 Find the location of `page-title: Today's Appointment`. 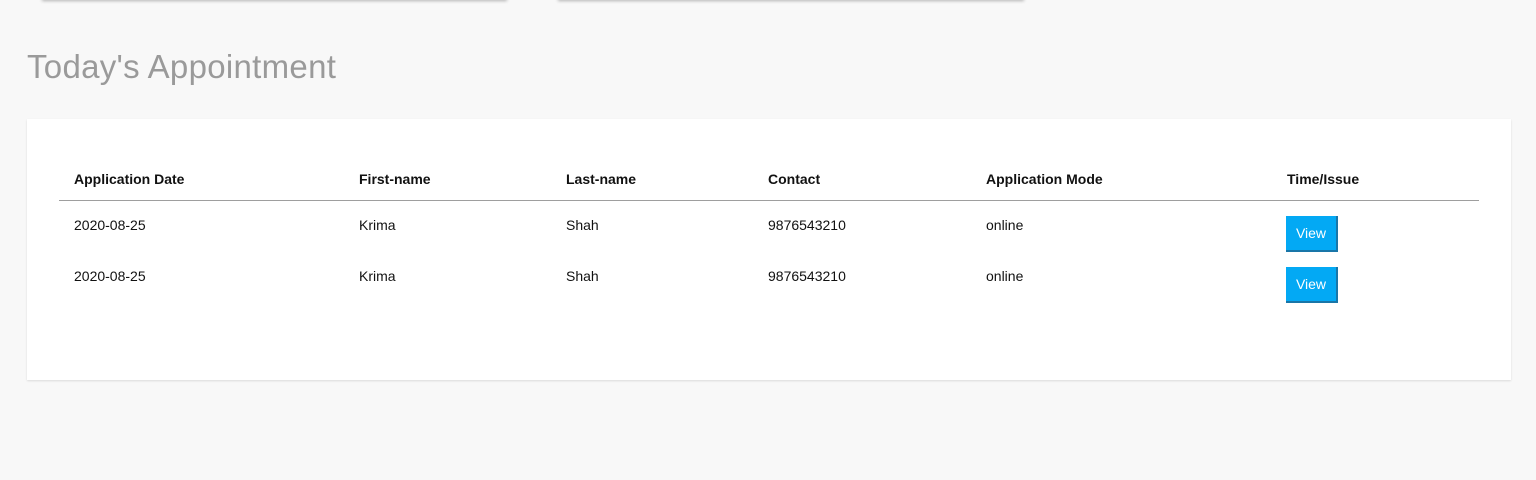

page-title: Today's Appointment is located at coordinates (182, 66).